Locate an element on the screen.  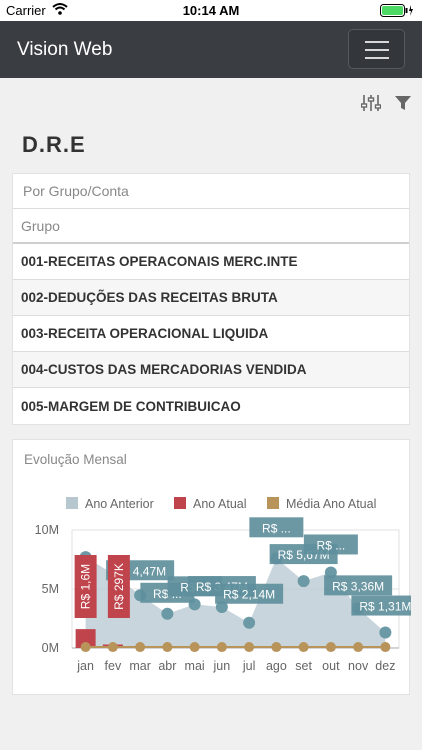
table-row: 003-RECEITA OPERACIONAL LIQUIDA is located at coordinates (211, 334).